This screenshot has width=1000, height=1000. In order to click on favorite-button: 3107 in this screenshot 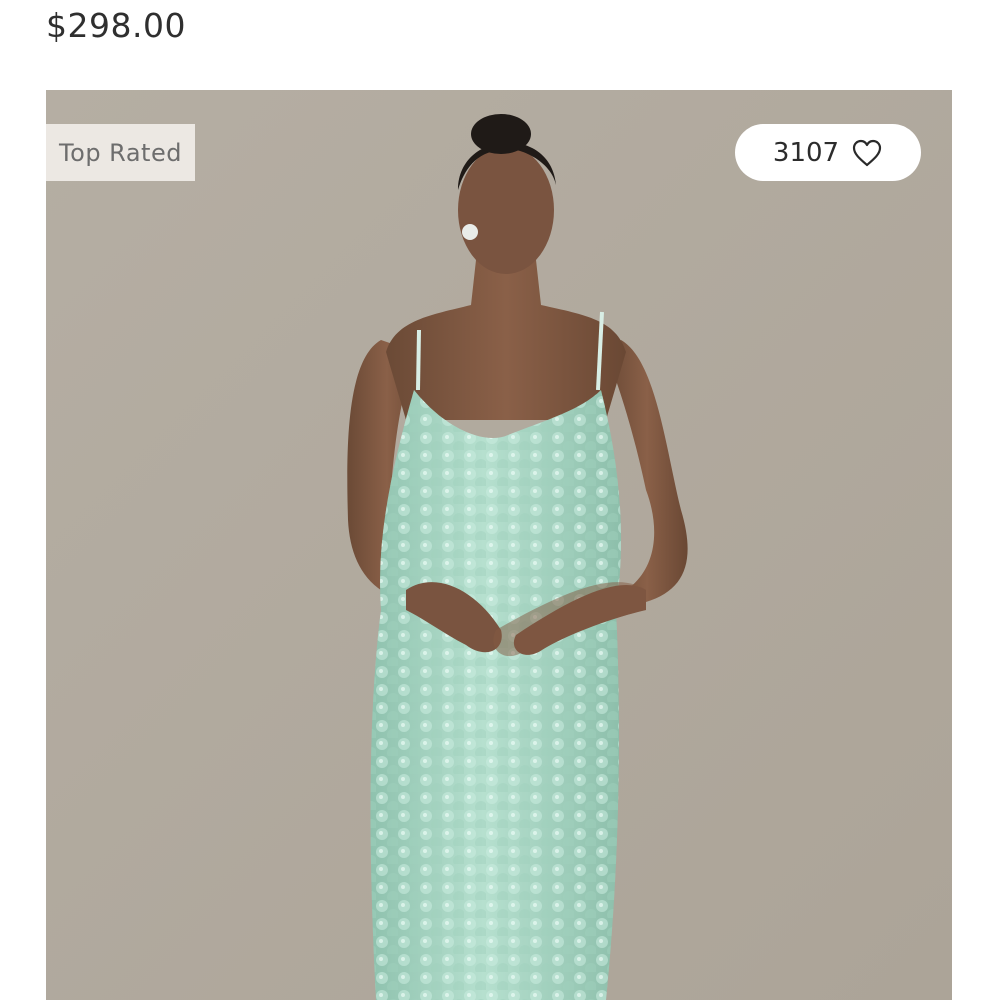, I will do `click(828, 152)`.